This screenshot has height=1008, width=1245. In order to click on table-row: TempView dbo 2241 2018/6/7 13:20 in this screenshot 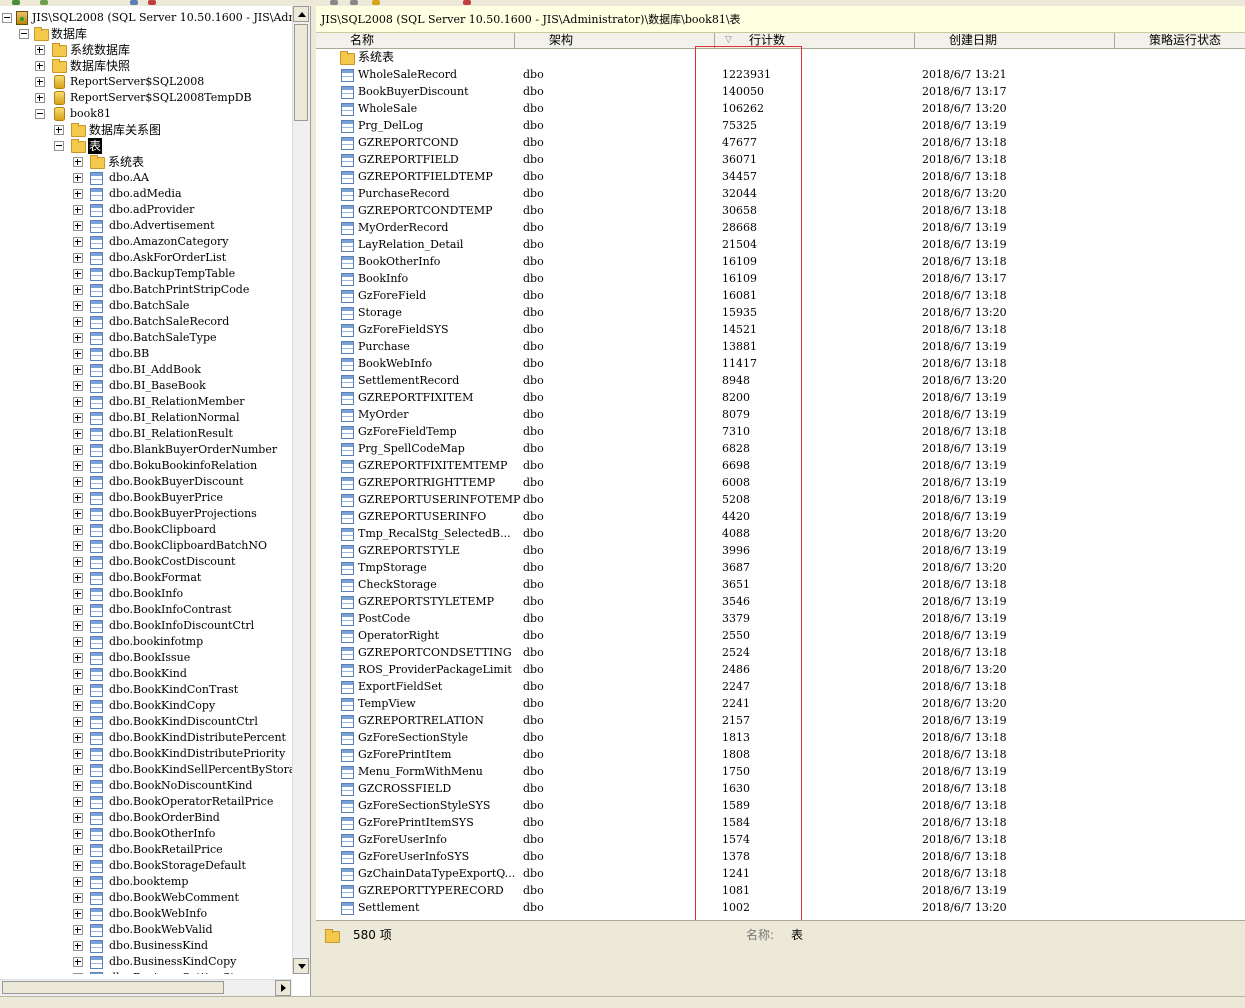, I will do `click(780, 703)`.